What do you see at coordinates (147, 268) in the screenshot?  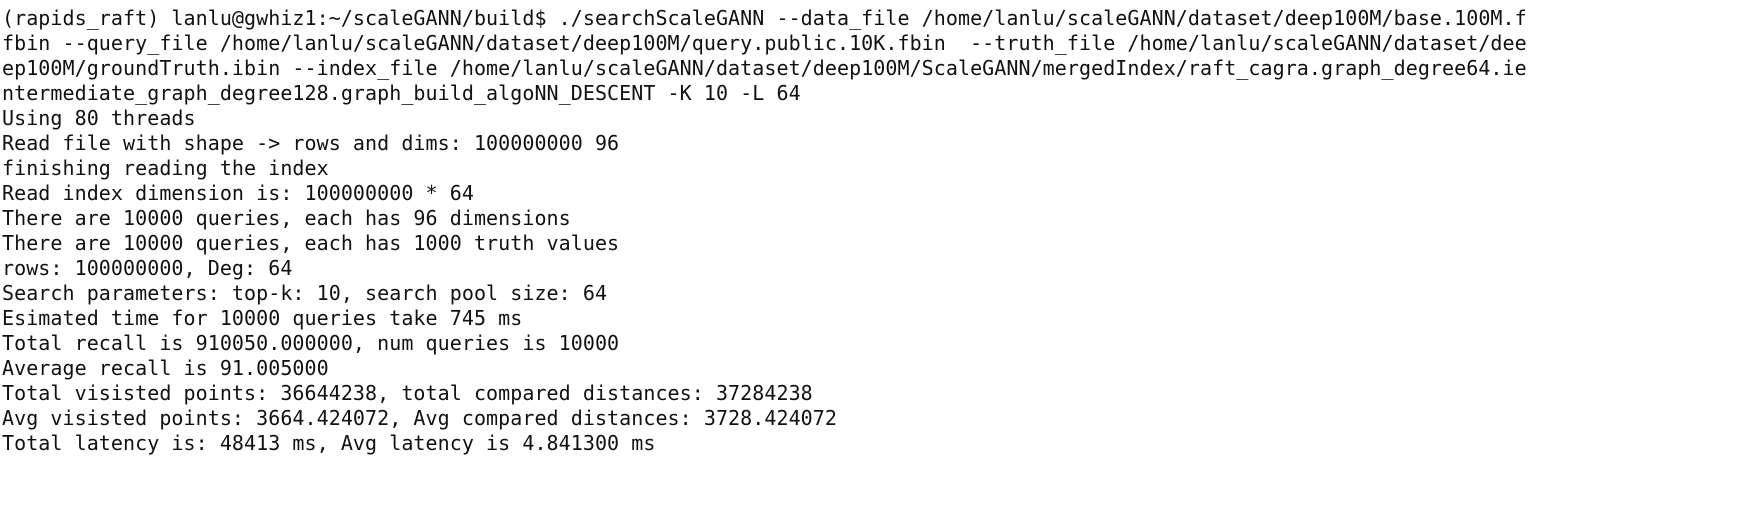 I see `output-line-rows-deg: rows: 100000000, Deg: 64` at bounding box center [147, 268].